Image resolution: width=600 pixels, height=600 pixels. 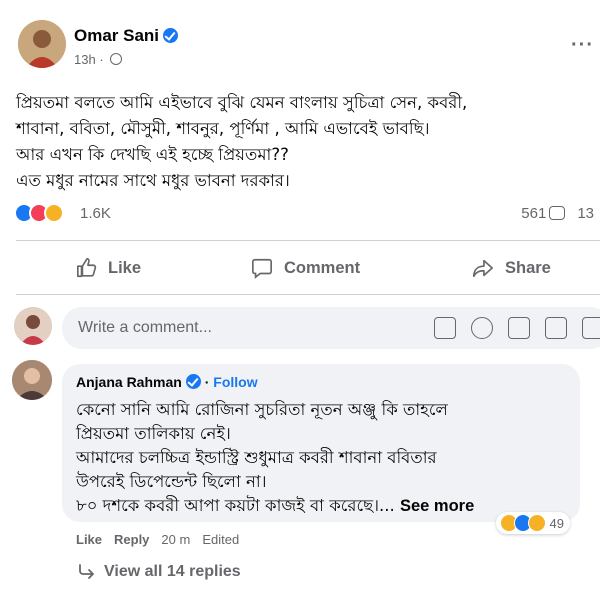 I want to click on commenter-photo, so click(x=32, y=380).